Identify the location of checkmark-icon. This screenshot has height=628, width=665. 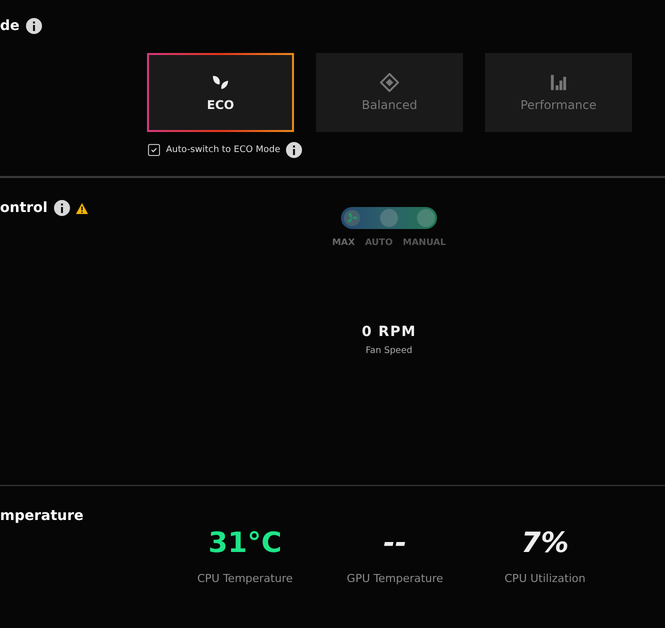
(154, 150).